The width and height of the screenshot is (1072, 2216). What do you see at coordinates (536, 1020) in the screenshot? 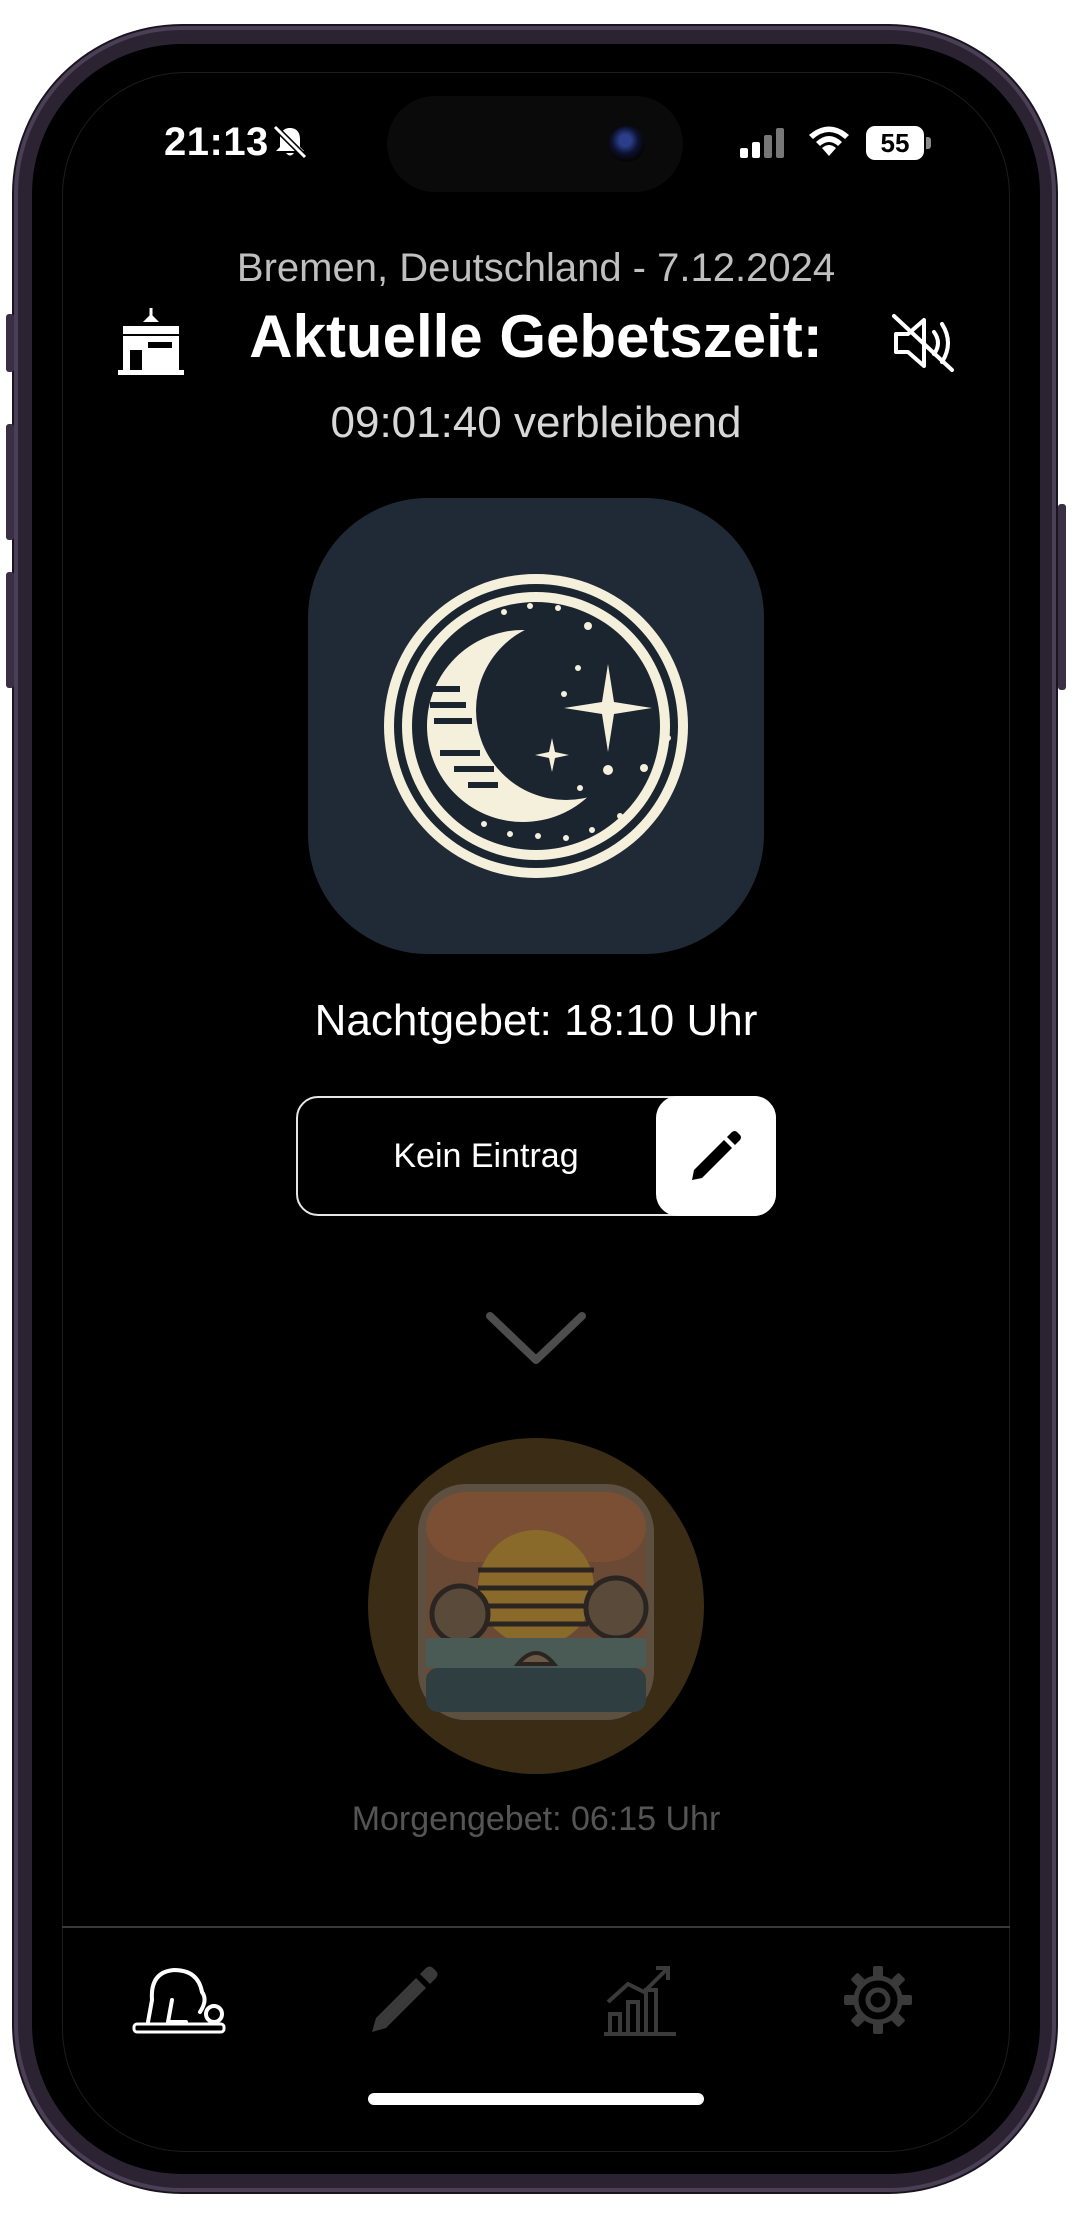
I see `current-prayer-time: Nachtgebet: 18:10 Uhr` at bounding box center [536, 1020].